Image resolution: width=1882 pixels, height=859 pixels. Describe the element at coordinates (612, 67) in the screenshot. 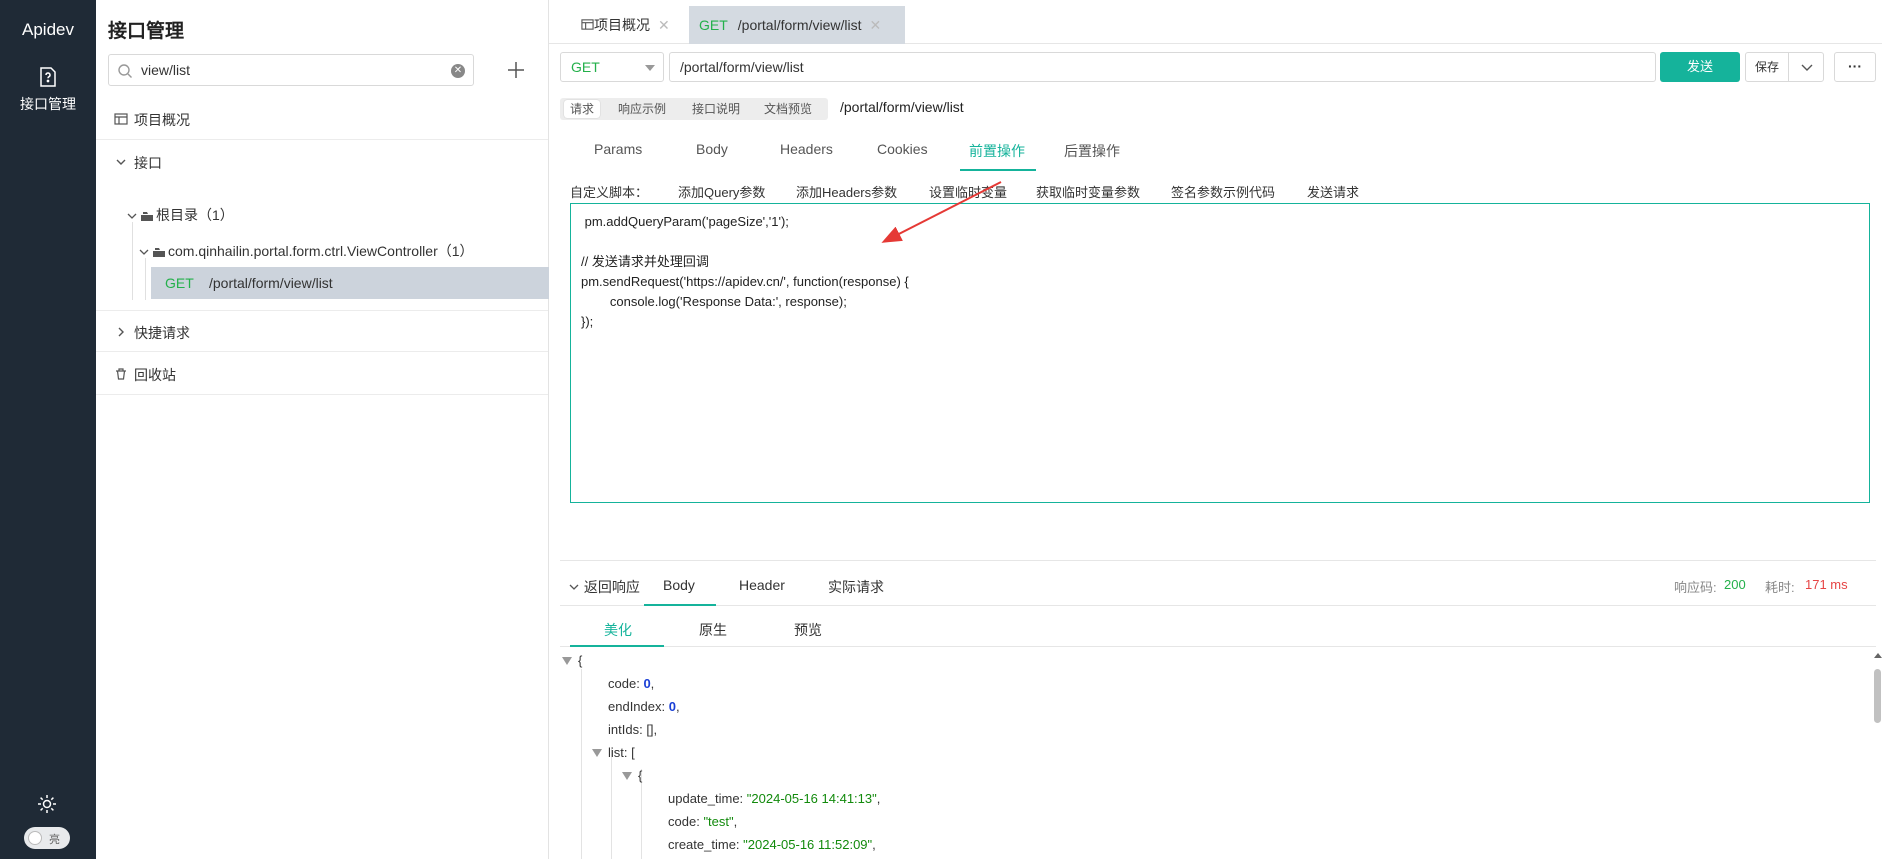

I see `method-select: GET` at that location.